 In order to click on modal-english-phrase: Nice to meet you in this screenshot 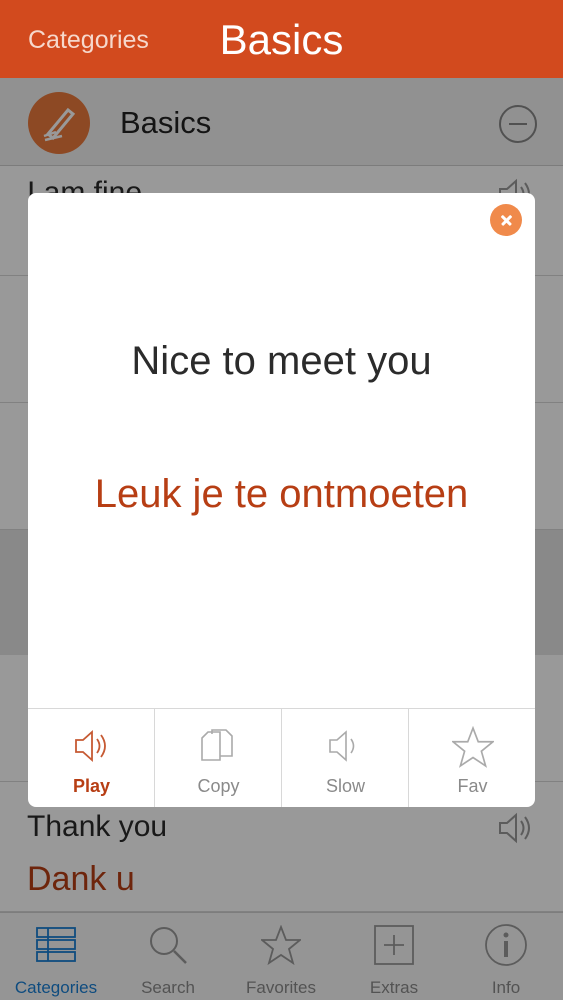, I will do `click(281, 361)`.